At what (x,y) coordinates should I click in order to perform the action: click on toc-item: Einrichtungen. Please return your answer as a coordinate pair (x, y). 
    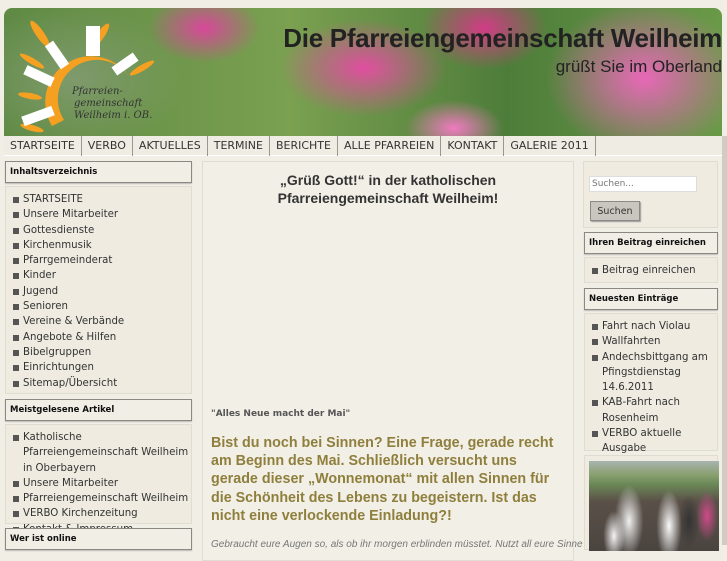
    Looking at the image, I should click on (102, 367).